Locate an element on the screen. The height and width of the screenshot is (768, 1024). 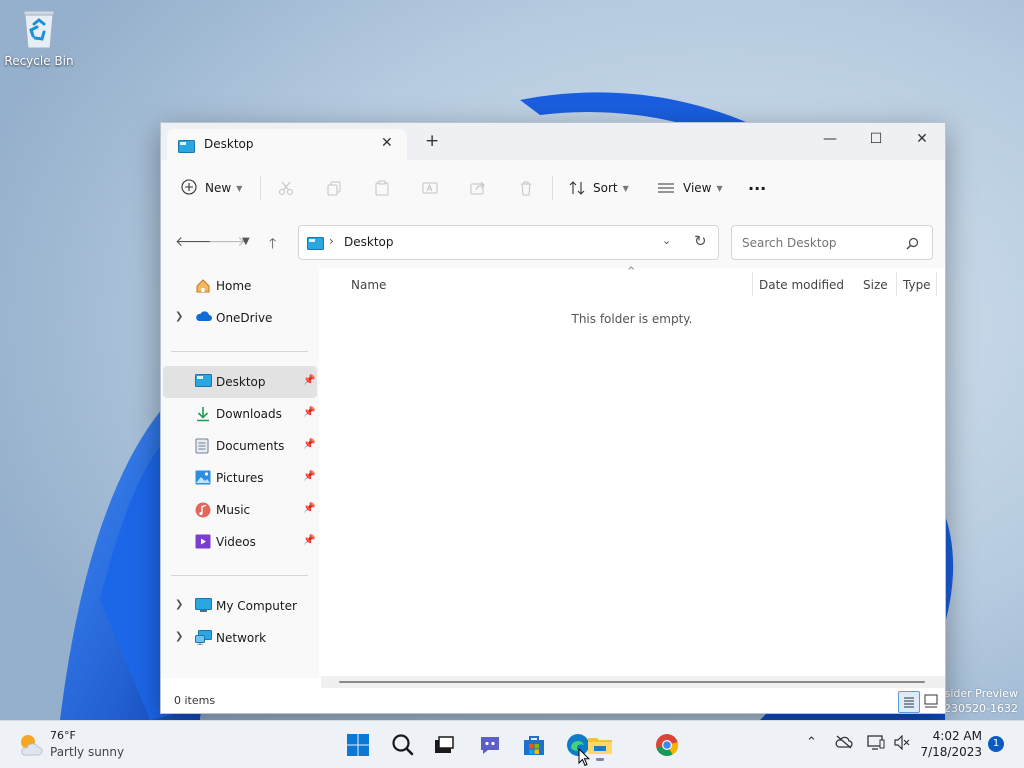
chrome-button is located at coordinates (667, 745).